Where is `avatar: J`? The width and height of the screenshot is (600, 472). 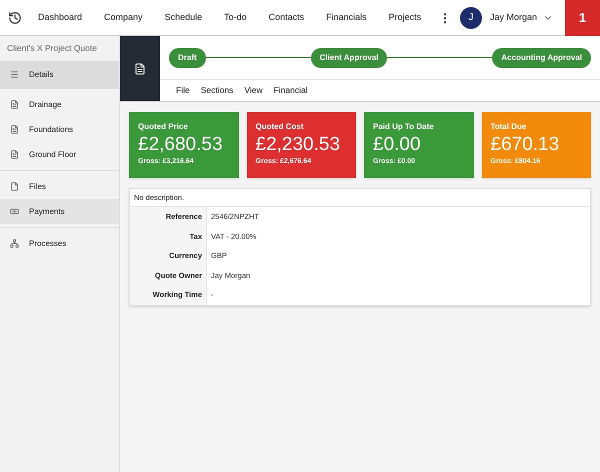 avatar: J is located at coordinates (471, 17).